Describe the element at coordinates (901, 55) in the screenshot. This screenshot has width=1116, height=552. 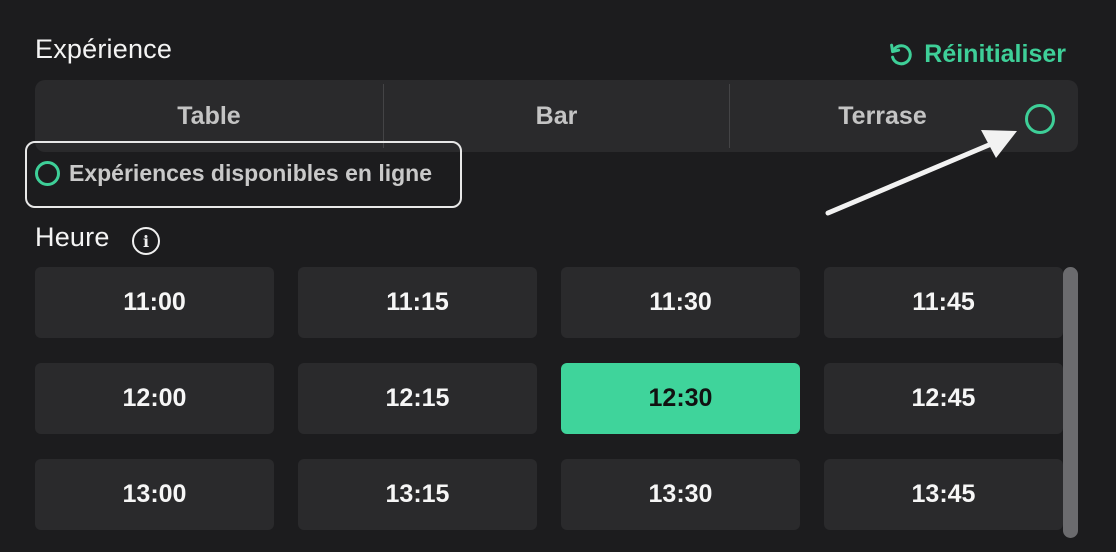
I see `refresh-icon` at that location.